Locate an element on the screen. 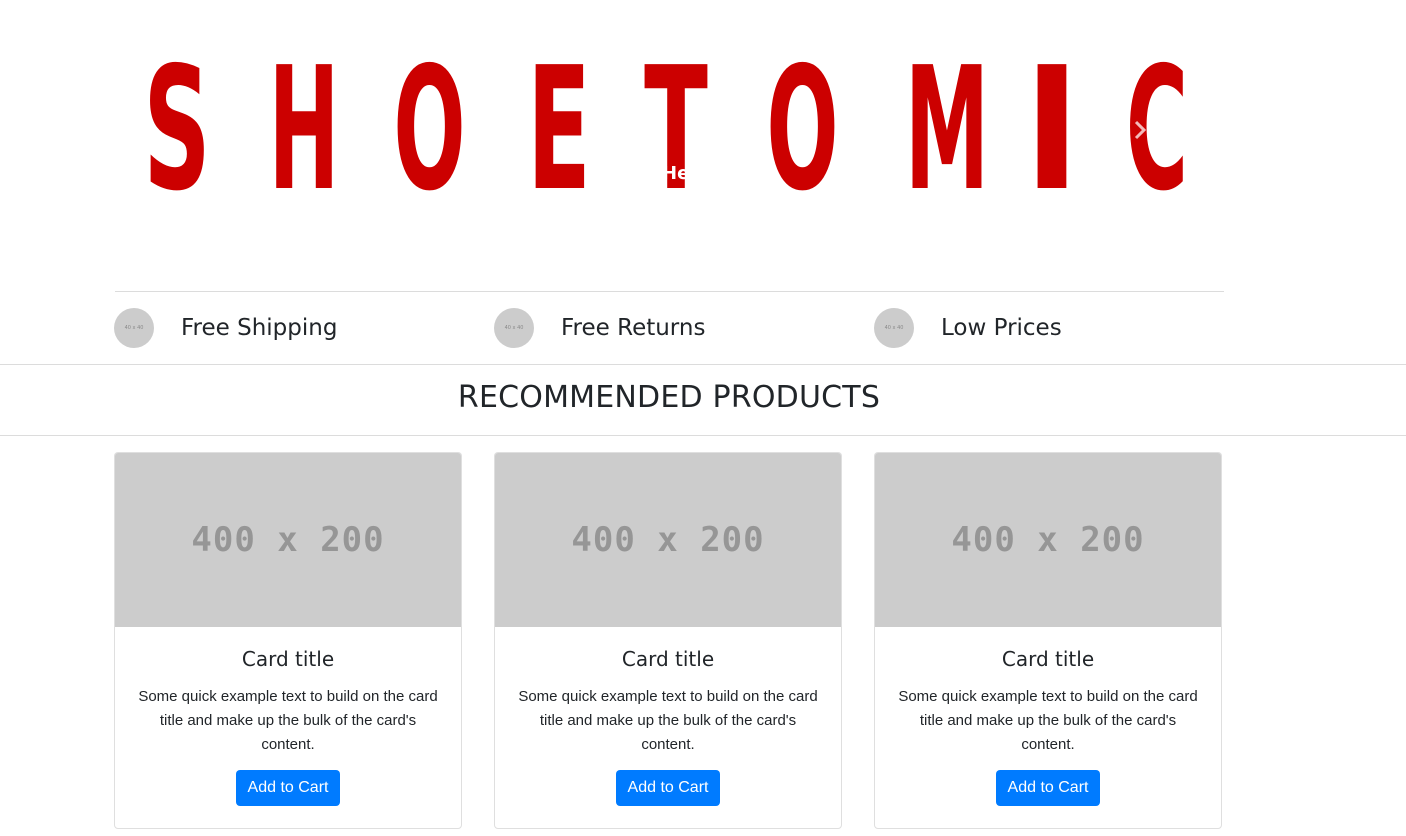  carousel-caption-title: He is located at coordinates (674, 173).